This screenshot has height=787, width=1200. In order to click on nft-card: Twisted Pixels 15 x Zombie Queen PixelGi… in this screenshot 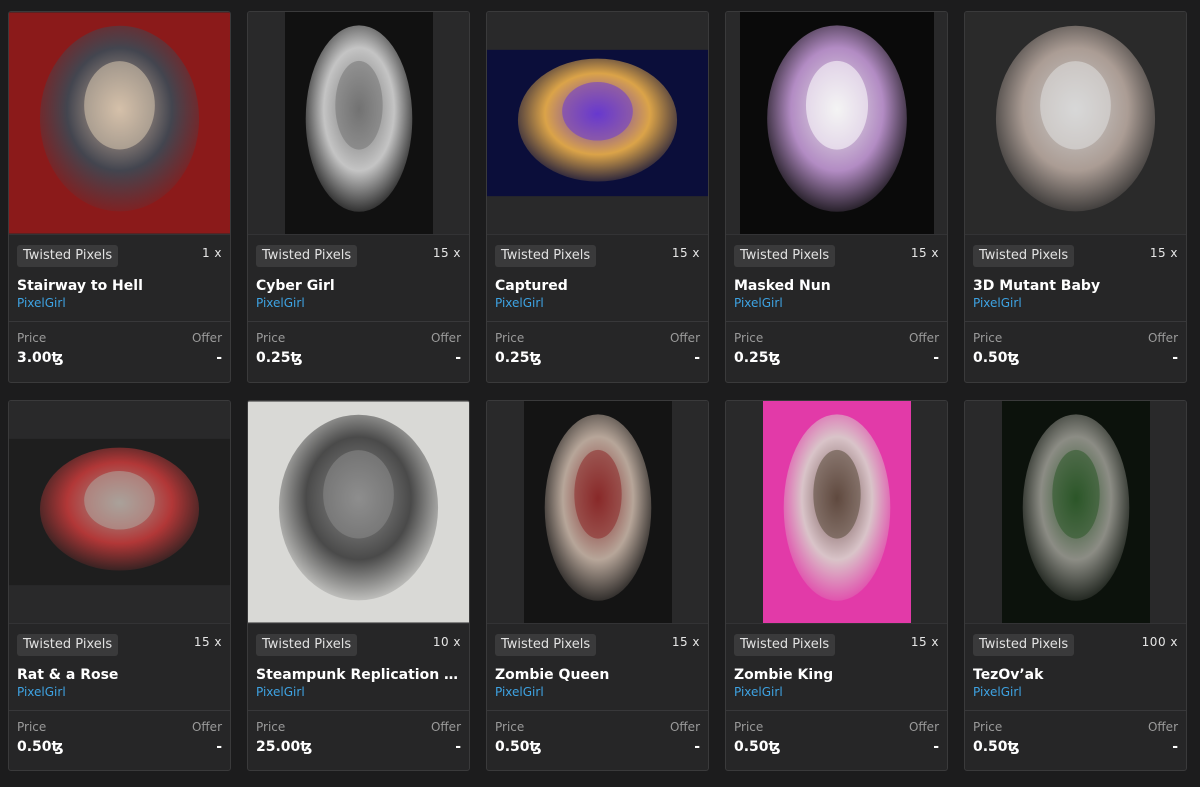, I will do `click(597, 585)`.